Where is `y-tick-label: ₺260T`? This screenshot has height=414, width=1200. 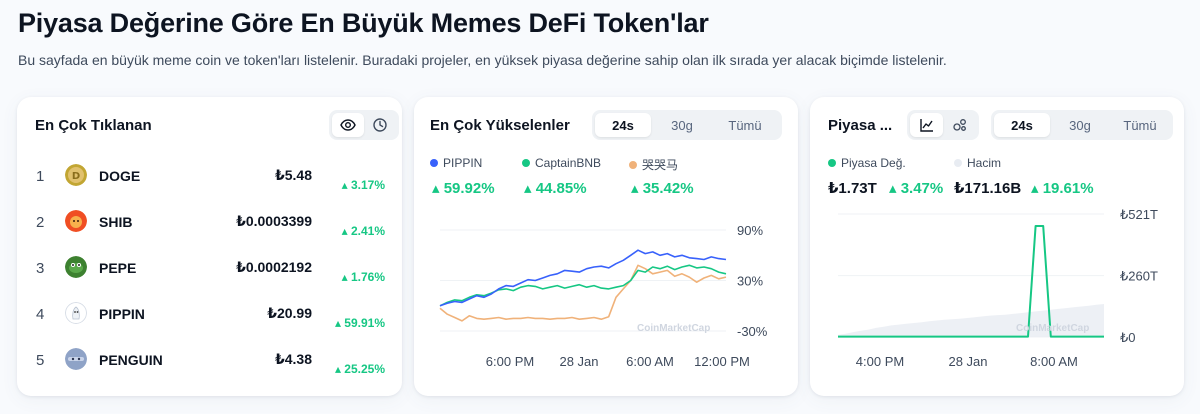
y-tick-label: ₺260T is located at coordinates (1139, 276).